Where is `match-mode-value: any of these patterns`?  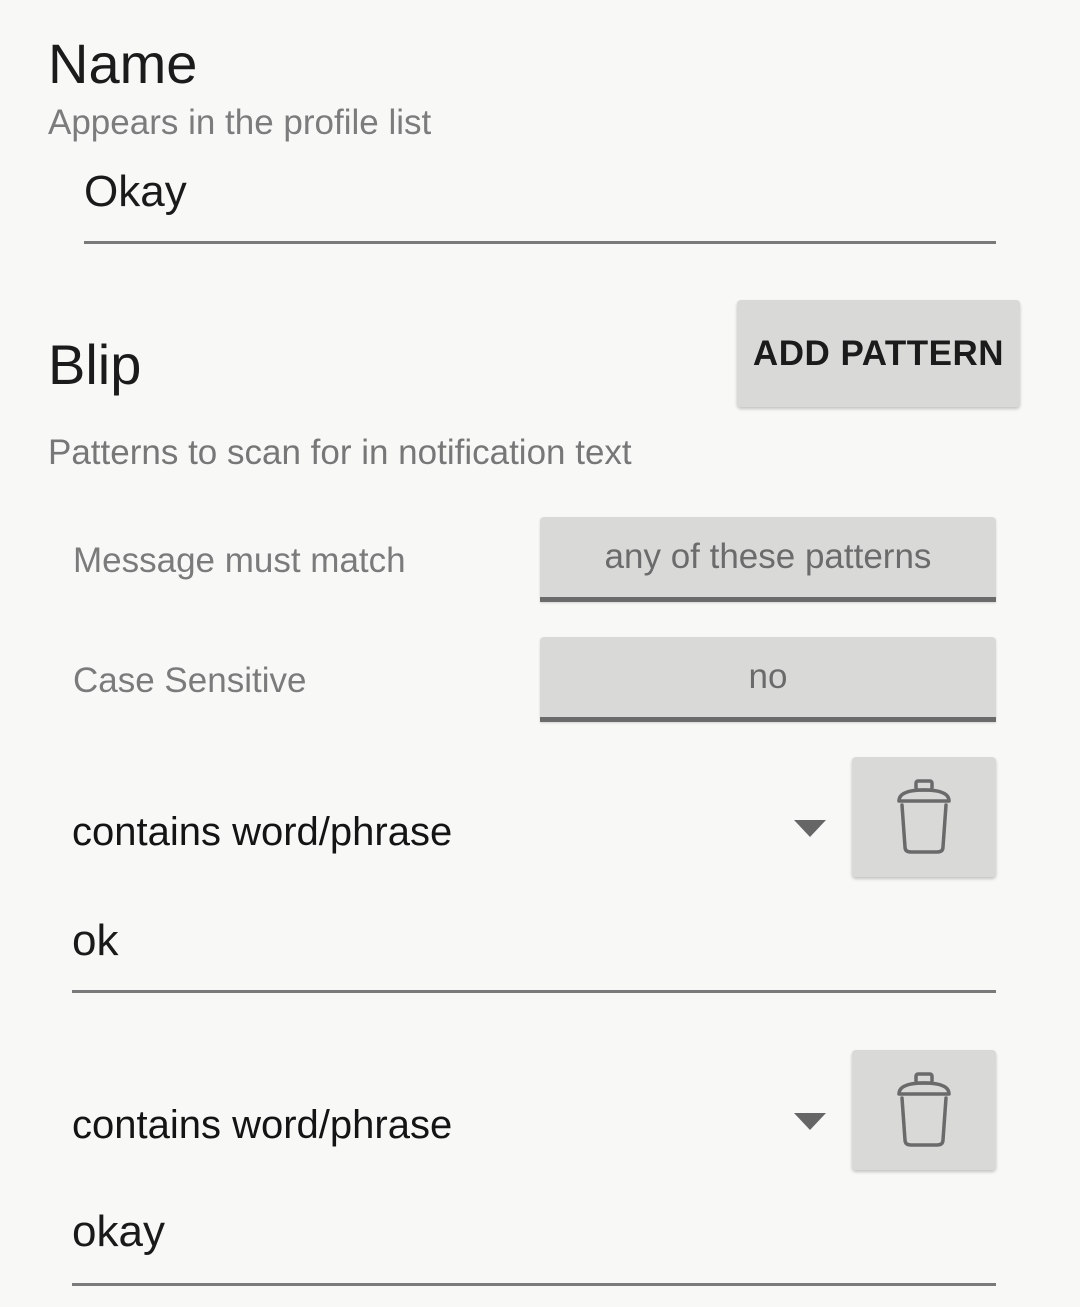
match-mode-value: any of these patterns is located at coordinates (768, 556).